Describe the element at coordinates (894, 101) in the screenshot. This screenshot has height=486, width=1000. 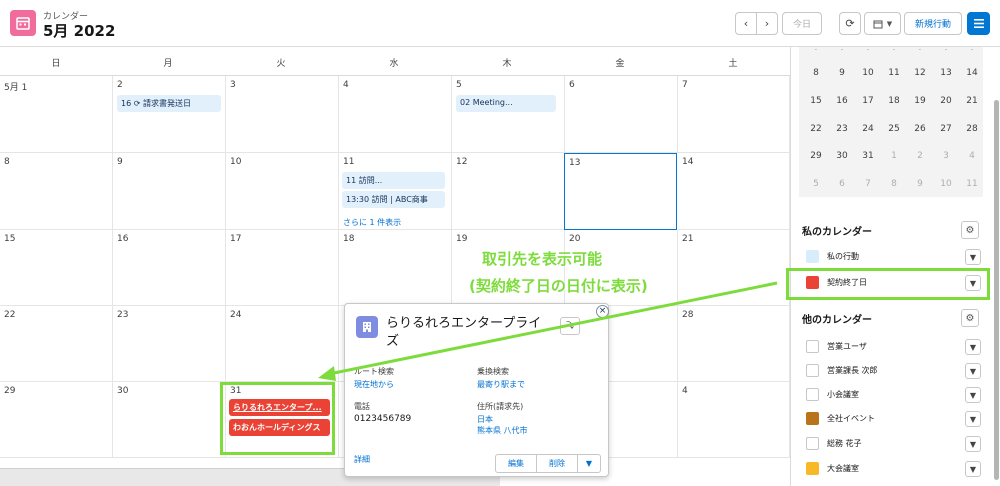
I see `mini-calendar-day: 18` at that location.